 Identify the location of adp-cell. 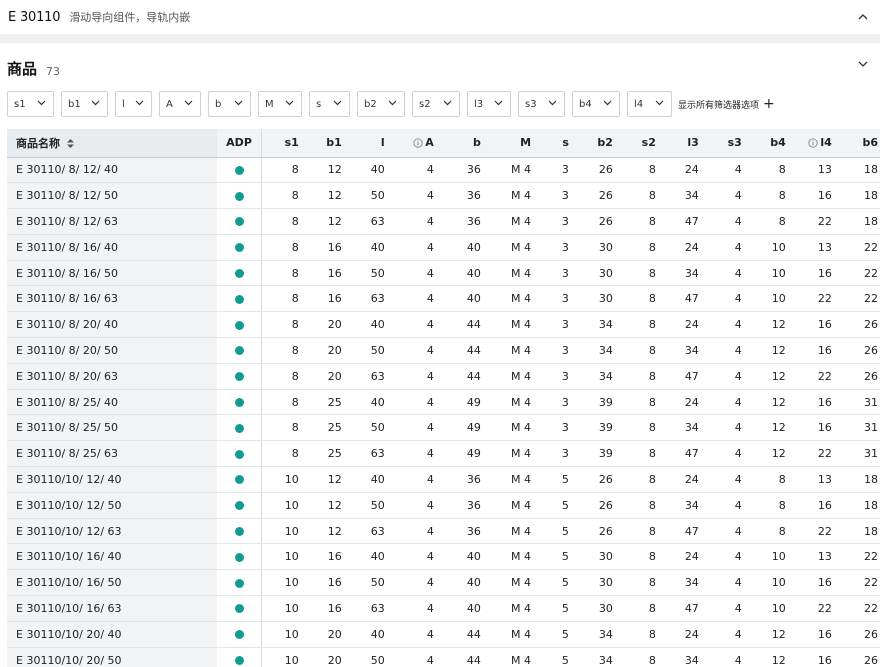
(239, 634).